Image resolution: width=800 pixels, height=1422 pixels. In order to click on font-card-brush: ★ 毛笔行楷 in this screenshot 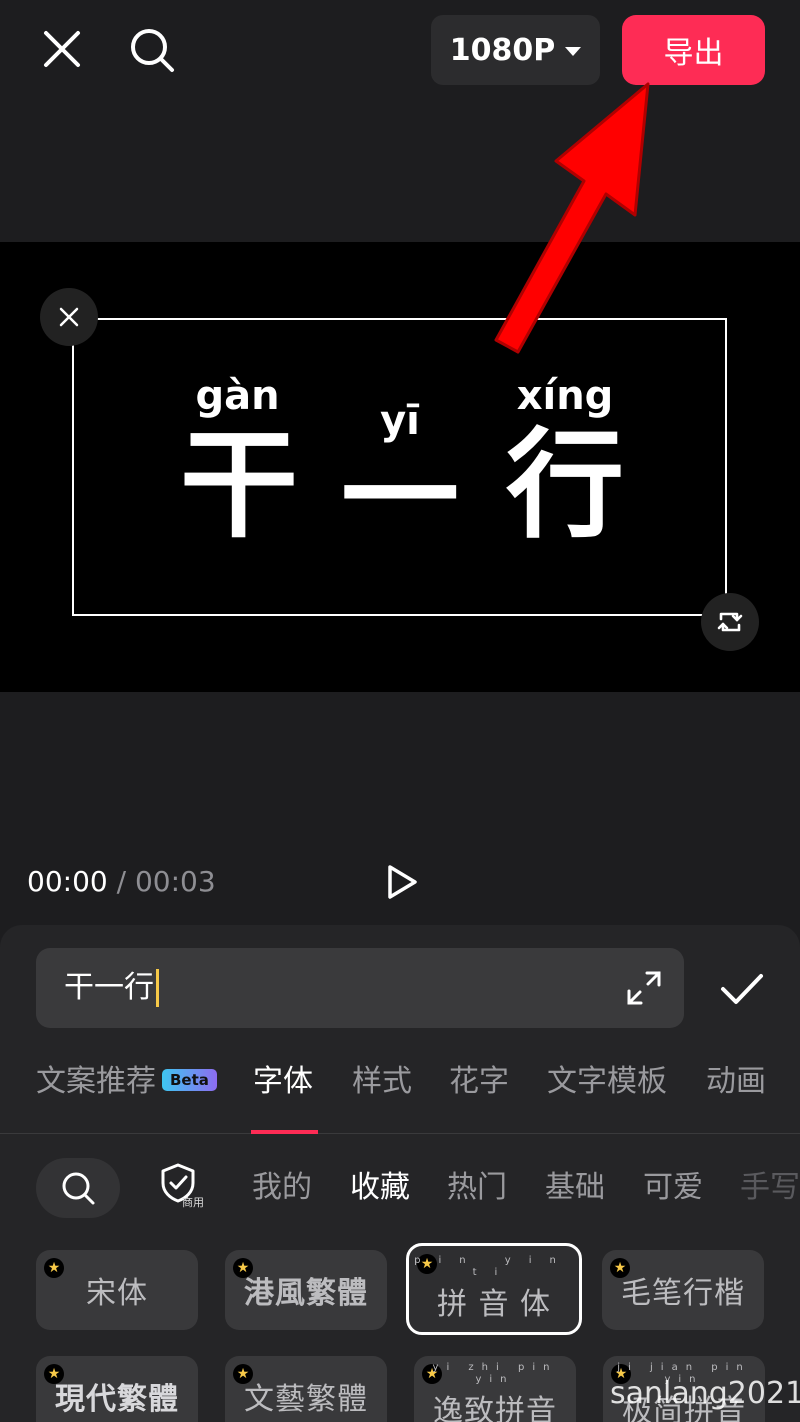, I will do `click(683, 1290)`.